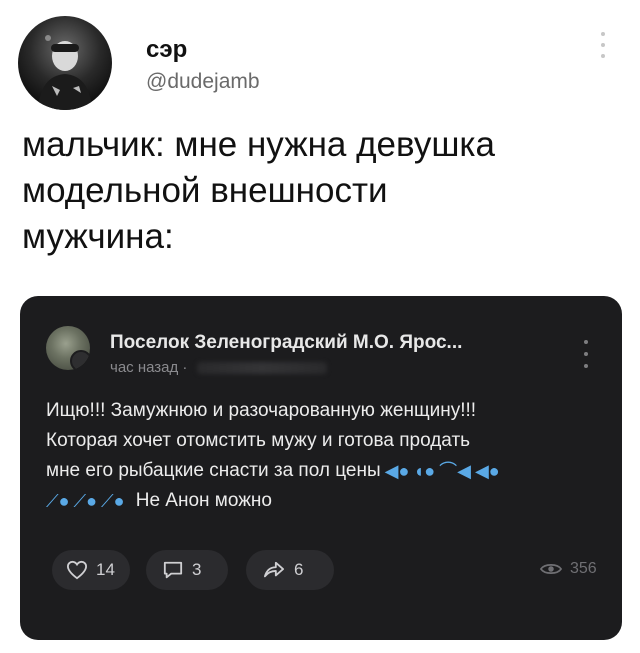 This screenshot has height=653, width=640. Describe the element at coordinates (583, 568) in the screenshot. I see `views-count: 356` at that location.